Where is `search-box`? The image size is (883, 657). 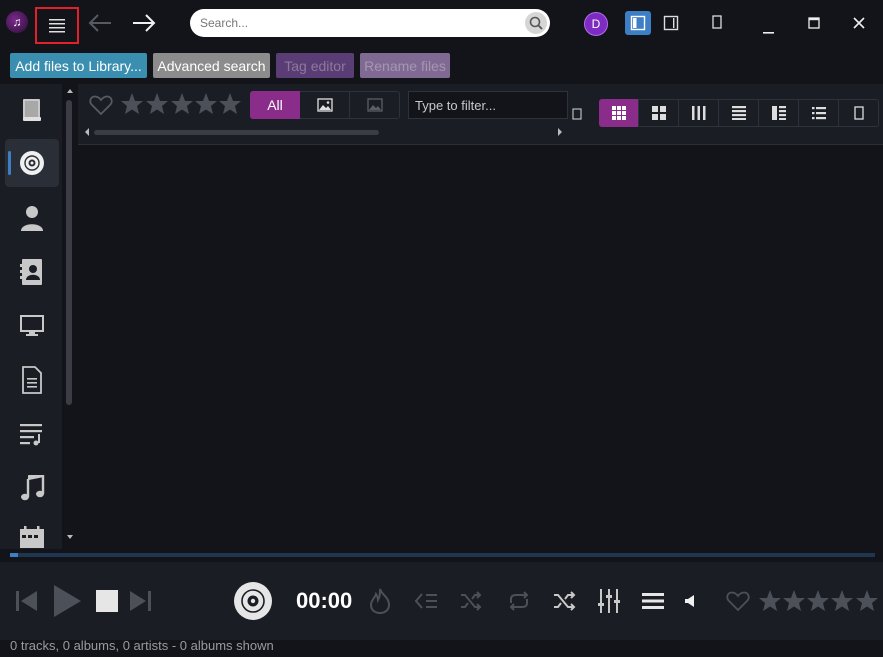
search-box is located at coordinates (370, 23).